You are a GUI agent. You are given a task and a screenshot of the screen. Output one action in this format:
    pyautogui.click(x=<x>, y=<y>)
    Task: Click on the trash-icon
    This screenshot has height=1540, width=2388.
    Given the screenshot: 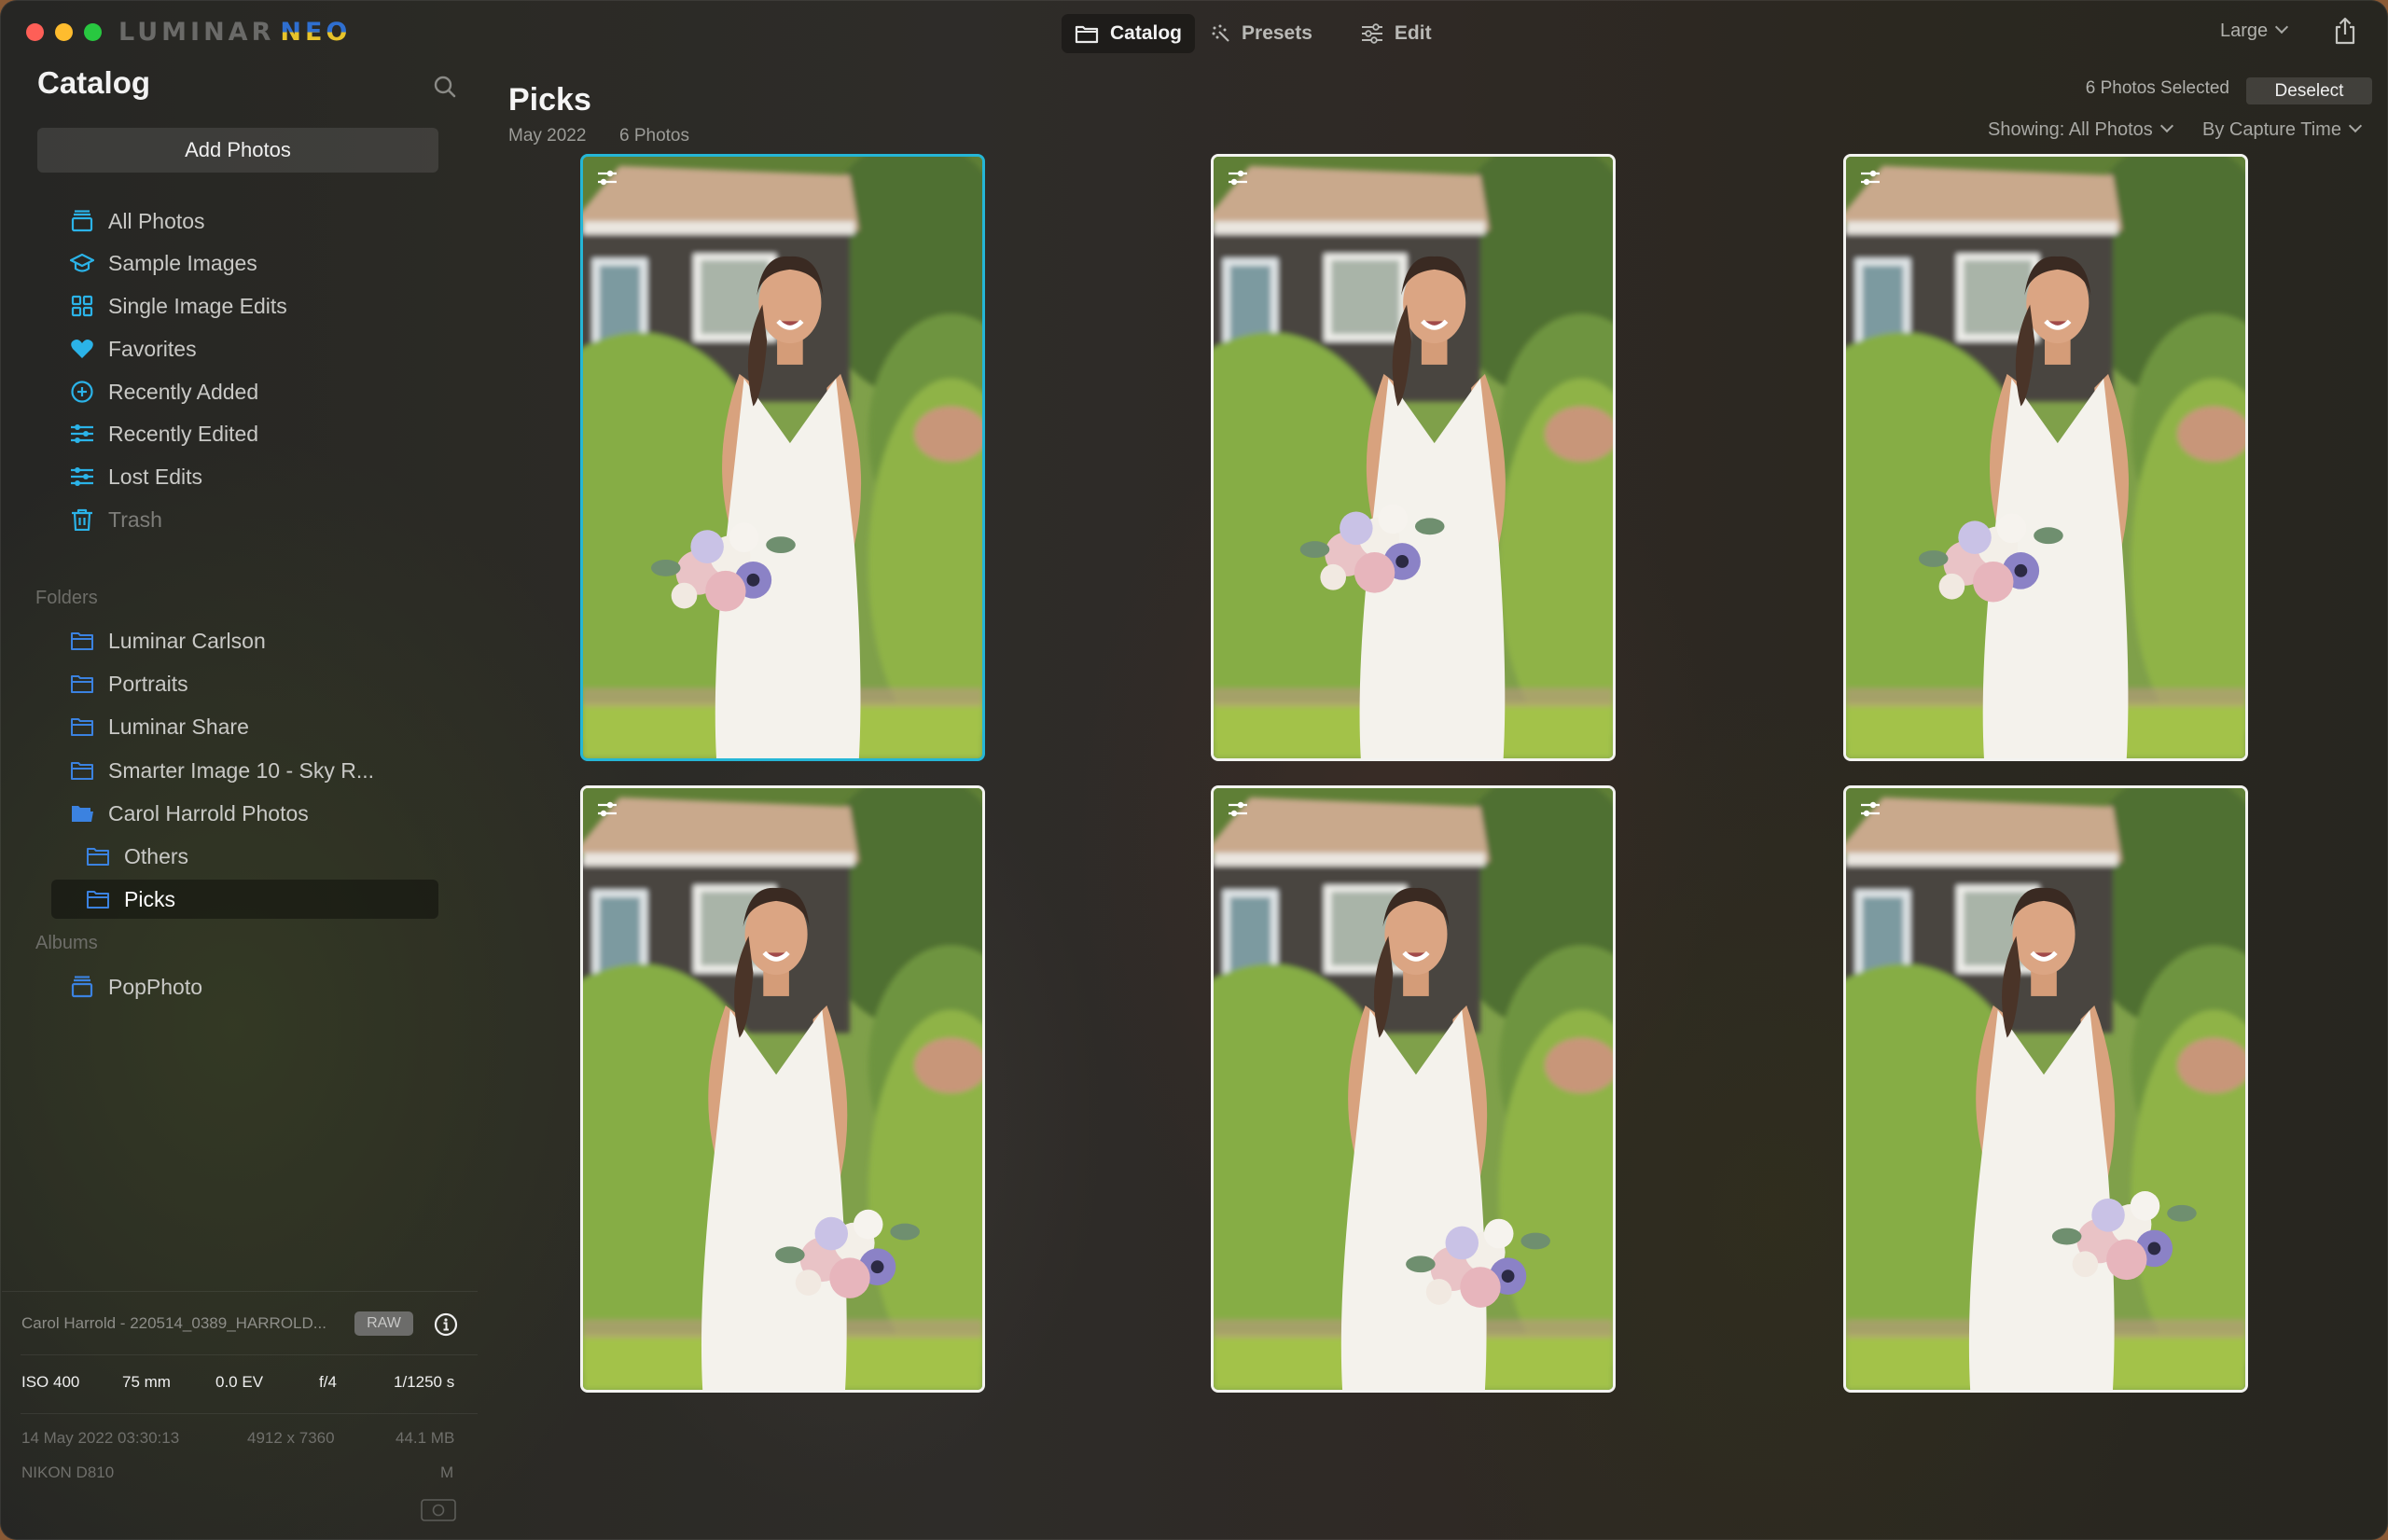 What is the action you would take?
    pyautogui.click(x=82, y=519)
    